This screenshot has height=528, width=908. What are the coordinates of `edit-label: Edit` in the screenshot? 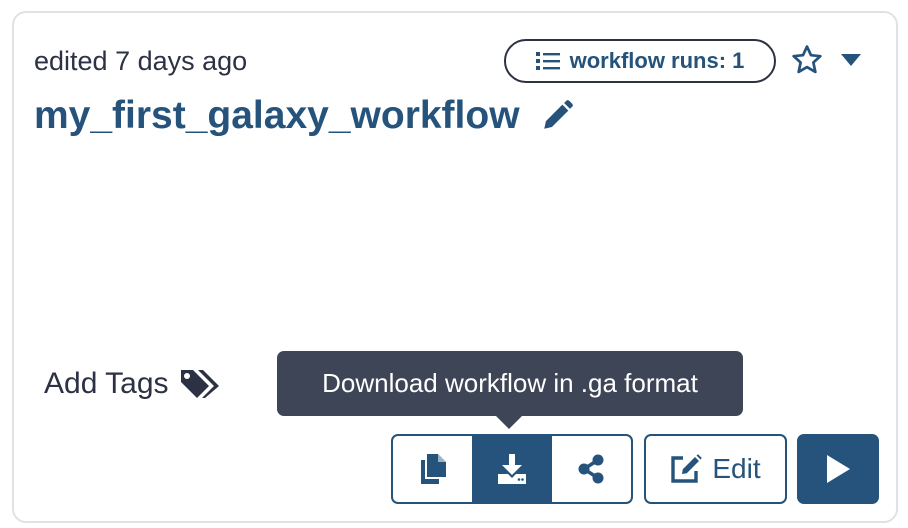 It's located at (736, 468).